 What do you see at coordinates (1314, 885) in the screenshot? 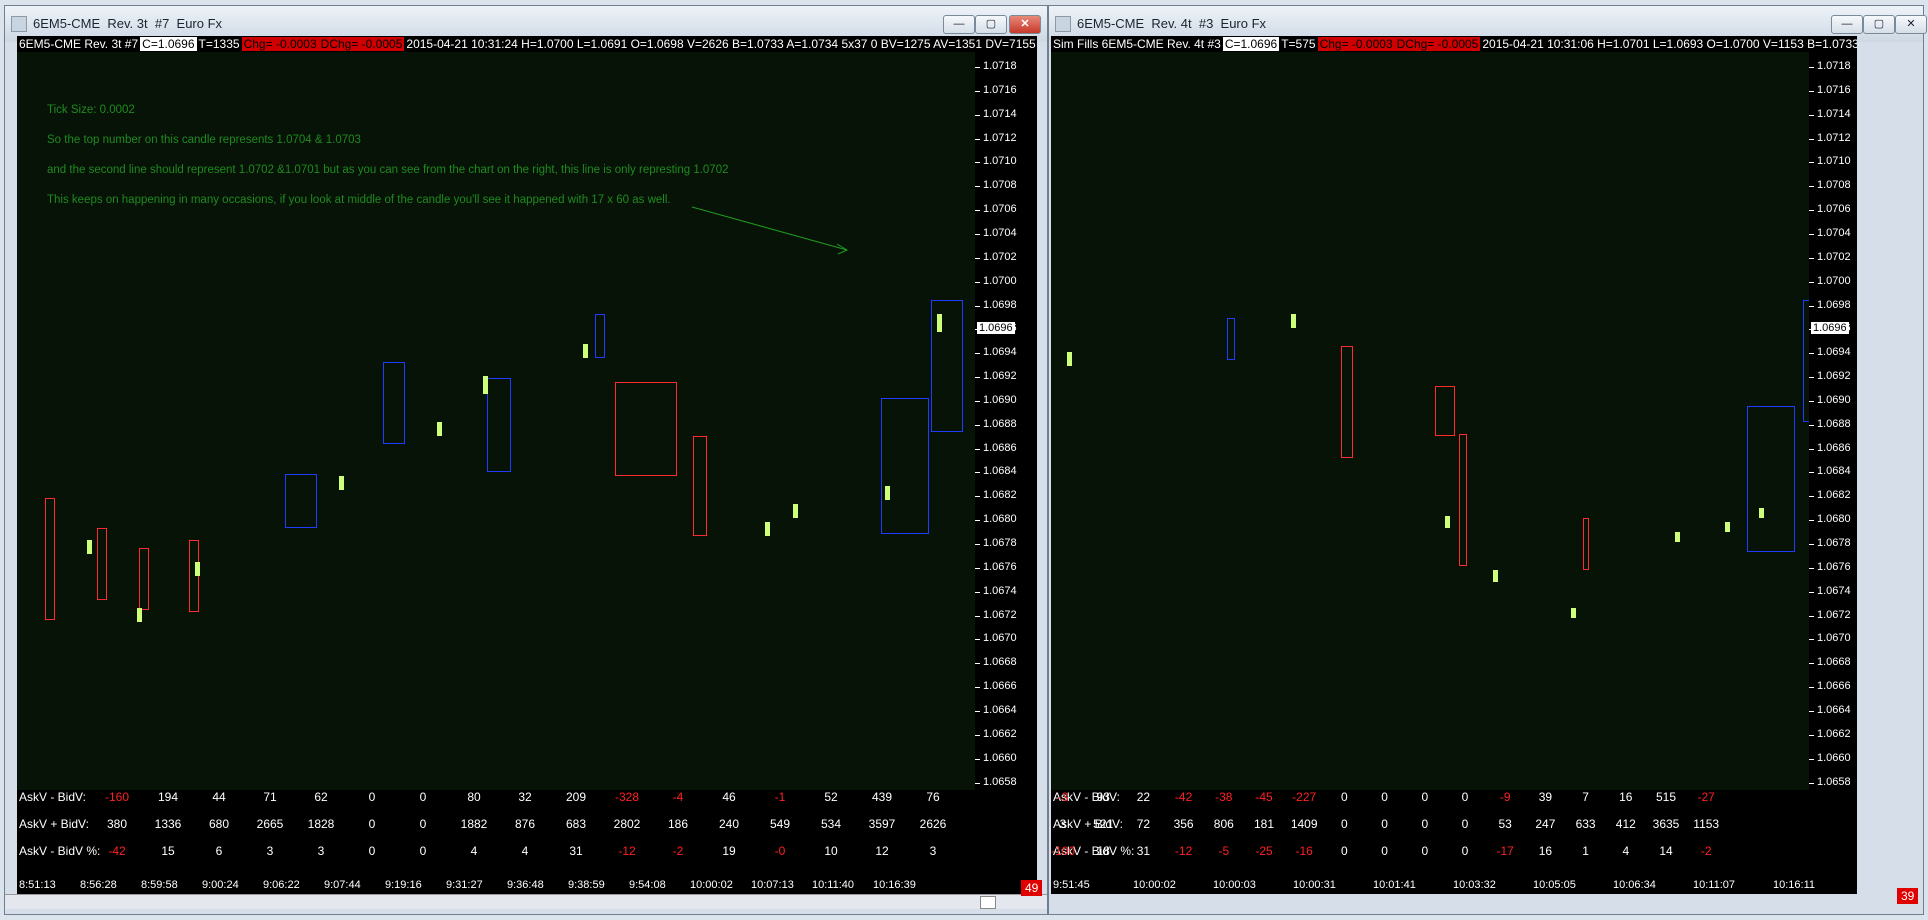
I see `time-label: 10:00:31` at bounding box center [1314, 885].